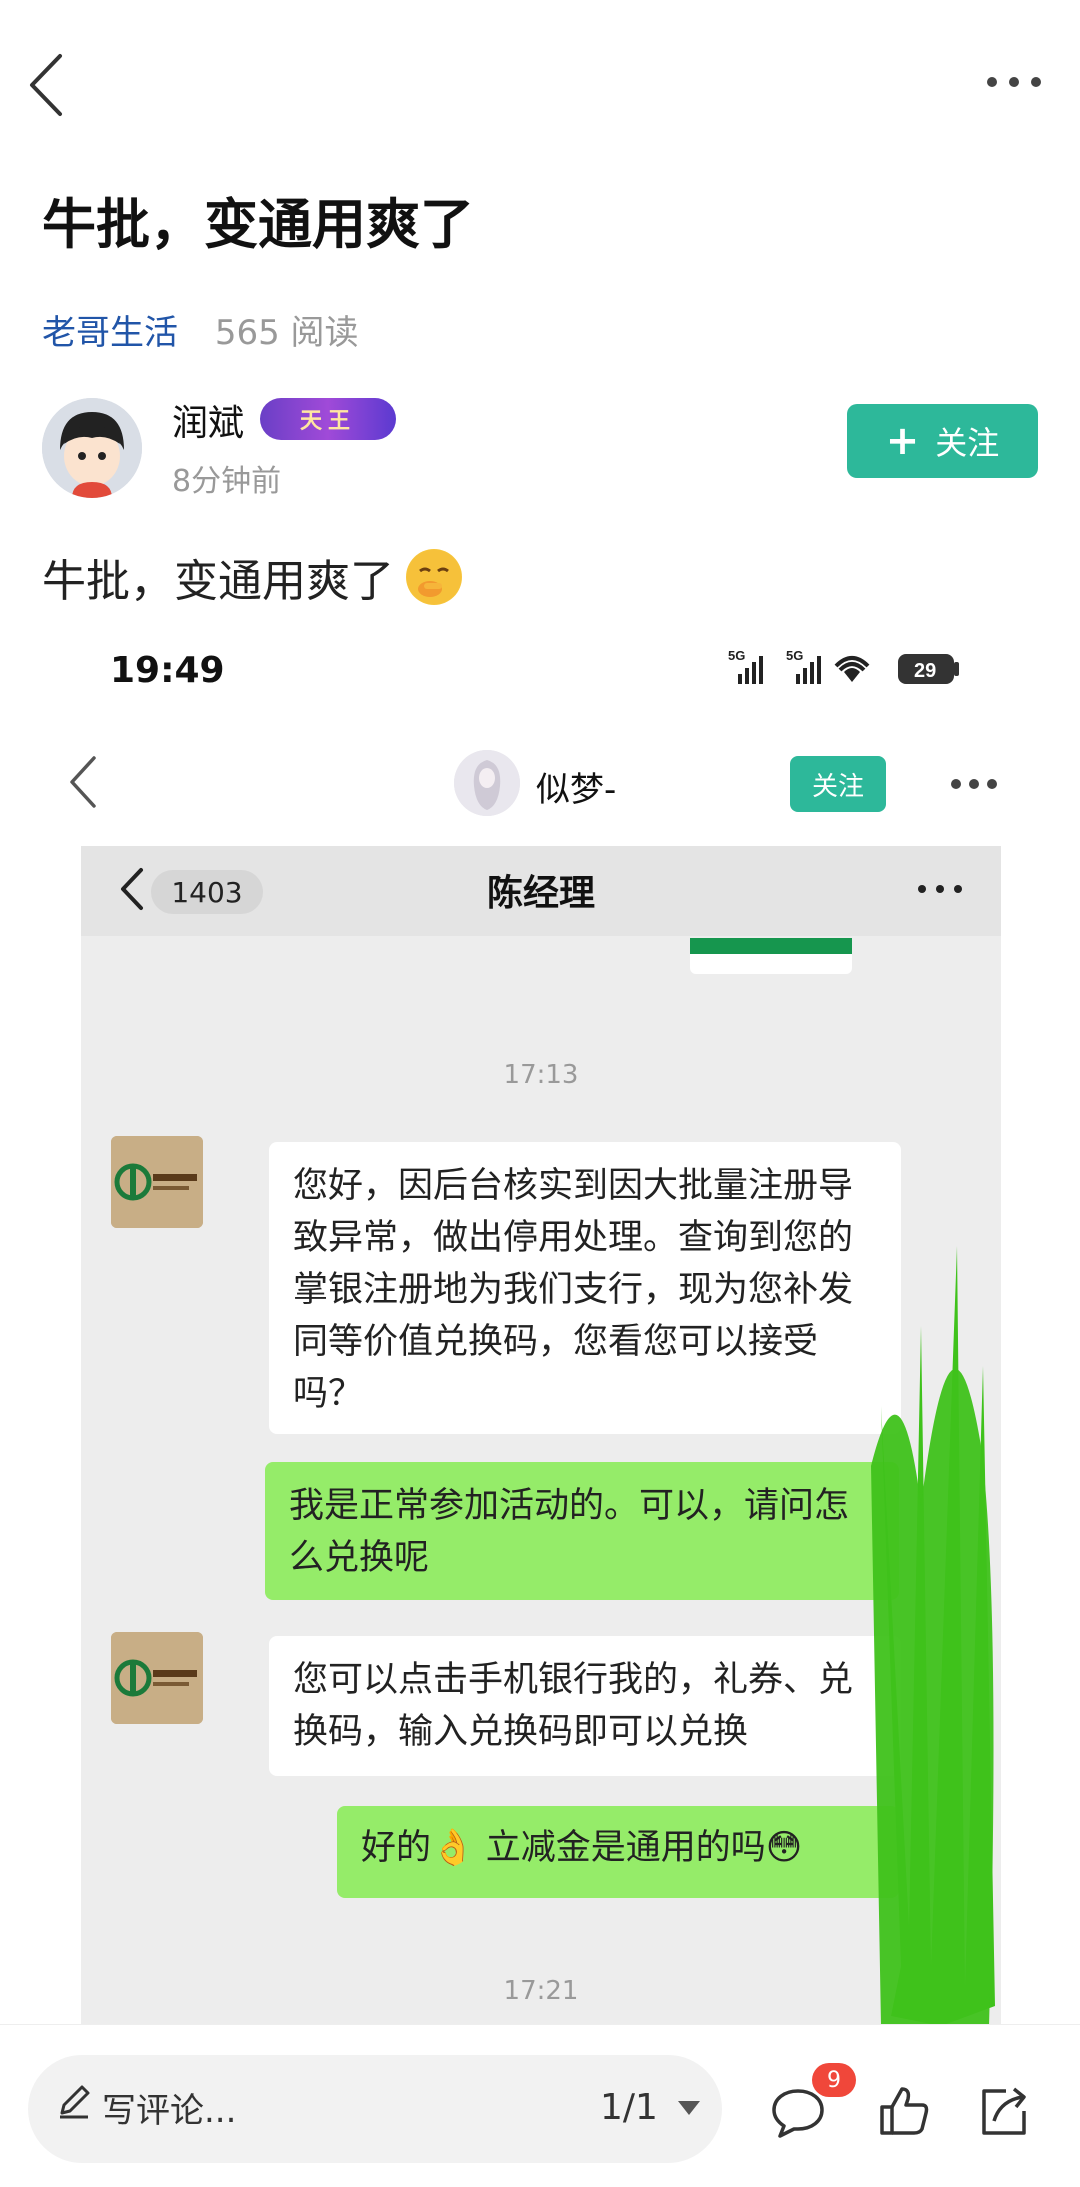  I want to click on shh-emoji-icon, so click(434, 577).